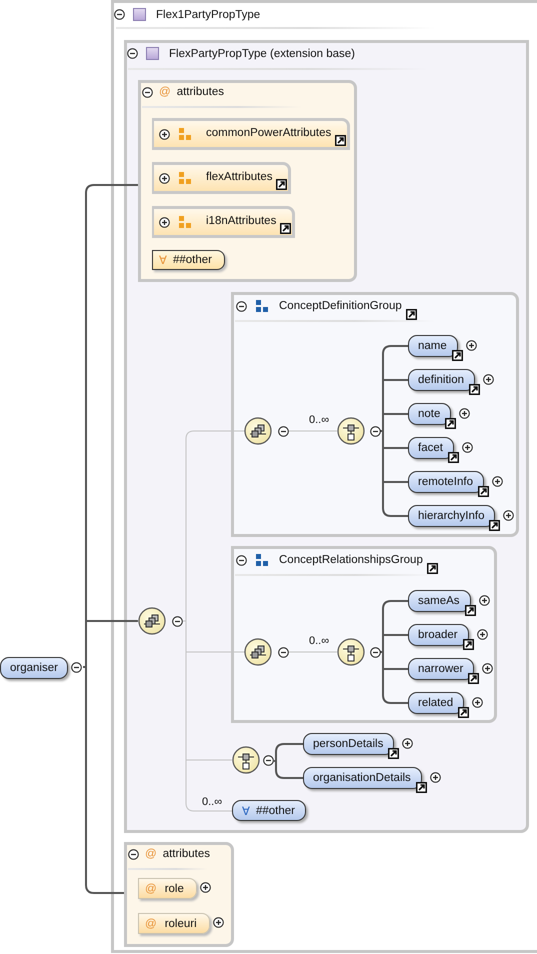 This screenshot has width=537, height=954. What do you see at coordinates (241, 221) in the screenshot?
I see `attribute-group-name: i18nAttributes` at bounding box center [241, 221].